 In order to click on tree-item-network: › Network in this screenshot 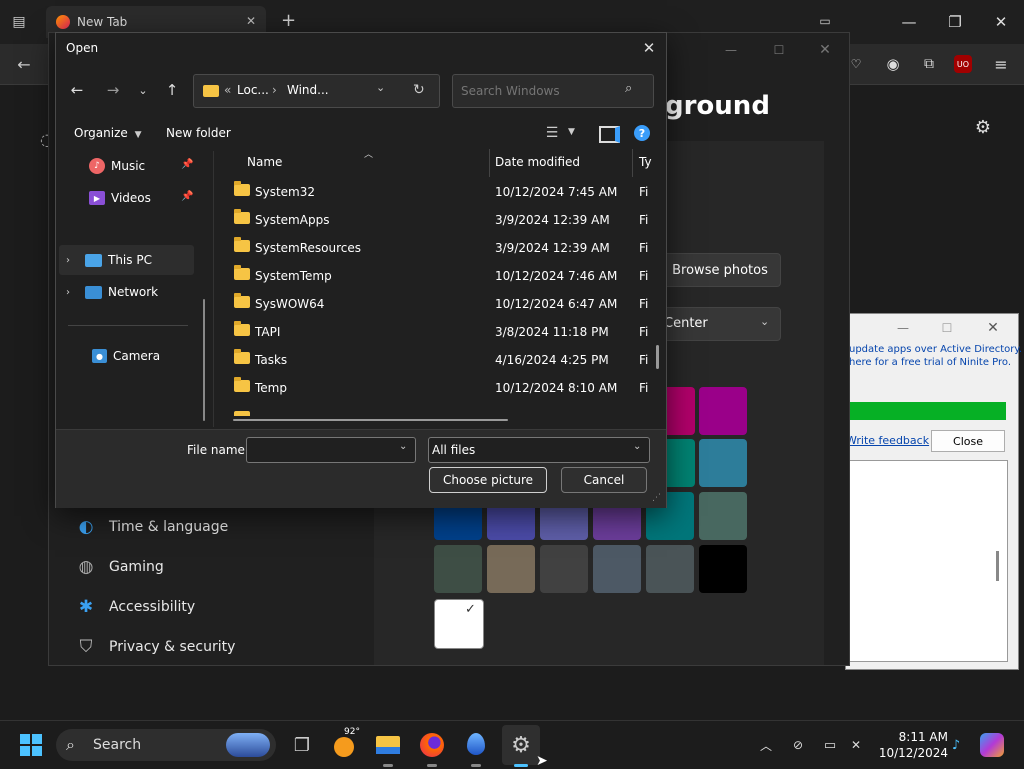, I will do `click(126, 292)`.